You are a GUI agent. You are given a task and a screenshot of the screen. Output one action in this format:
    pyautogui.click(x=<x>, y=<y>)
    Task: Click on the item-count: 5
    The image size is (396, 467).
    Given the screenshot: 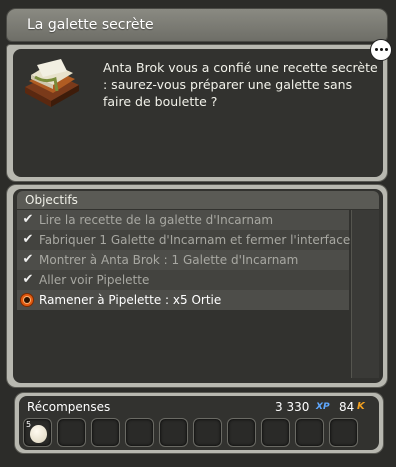 What is the action you would take?
    pyautogui.click(x=29, y=424)
    